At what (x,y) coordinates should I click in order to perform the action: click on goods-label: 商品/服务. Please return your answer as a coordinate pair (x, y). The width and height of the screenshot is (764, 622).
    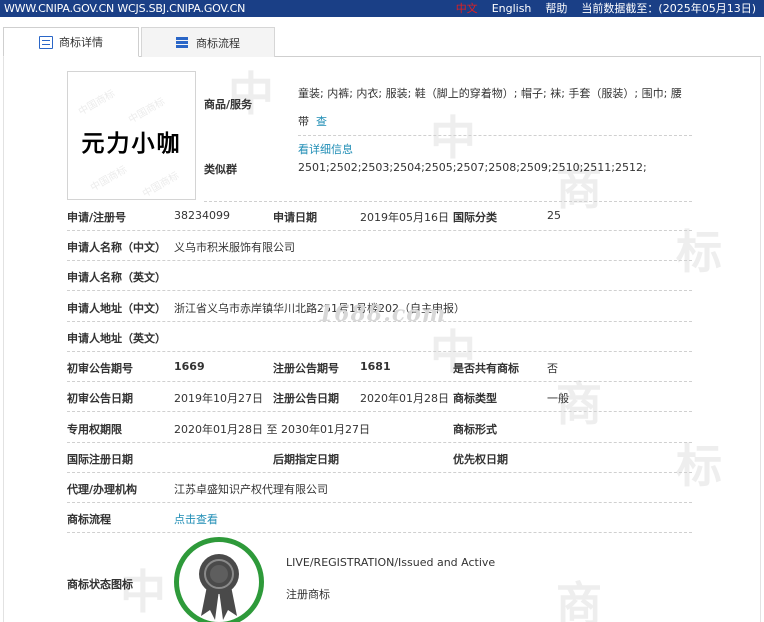
    Looking at the image, I should click on (228, 104).